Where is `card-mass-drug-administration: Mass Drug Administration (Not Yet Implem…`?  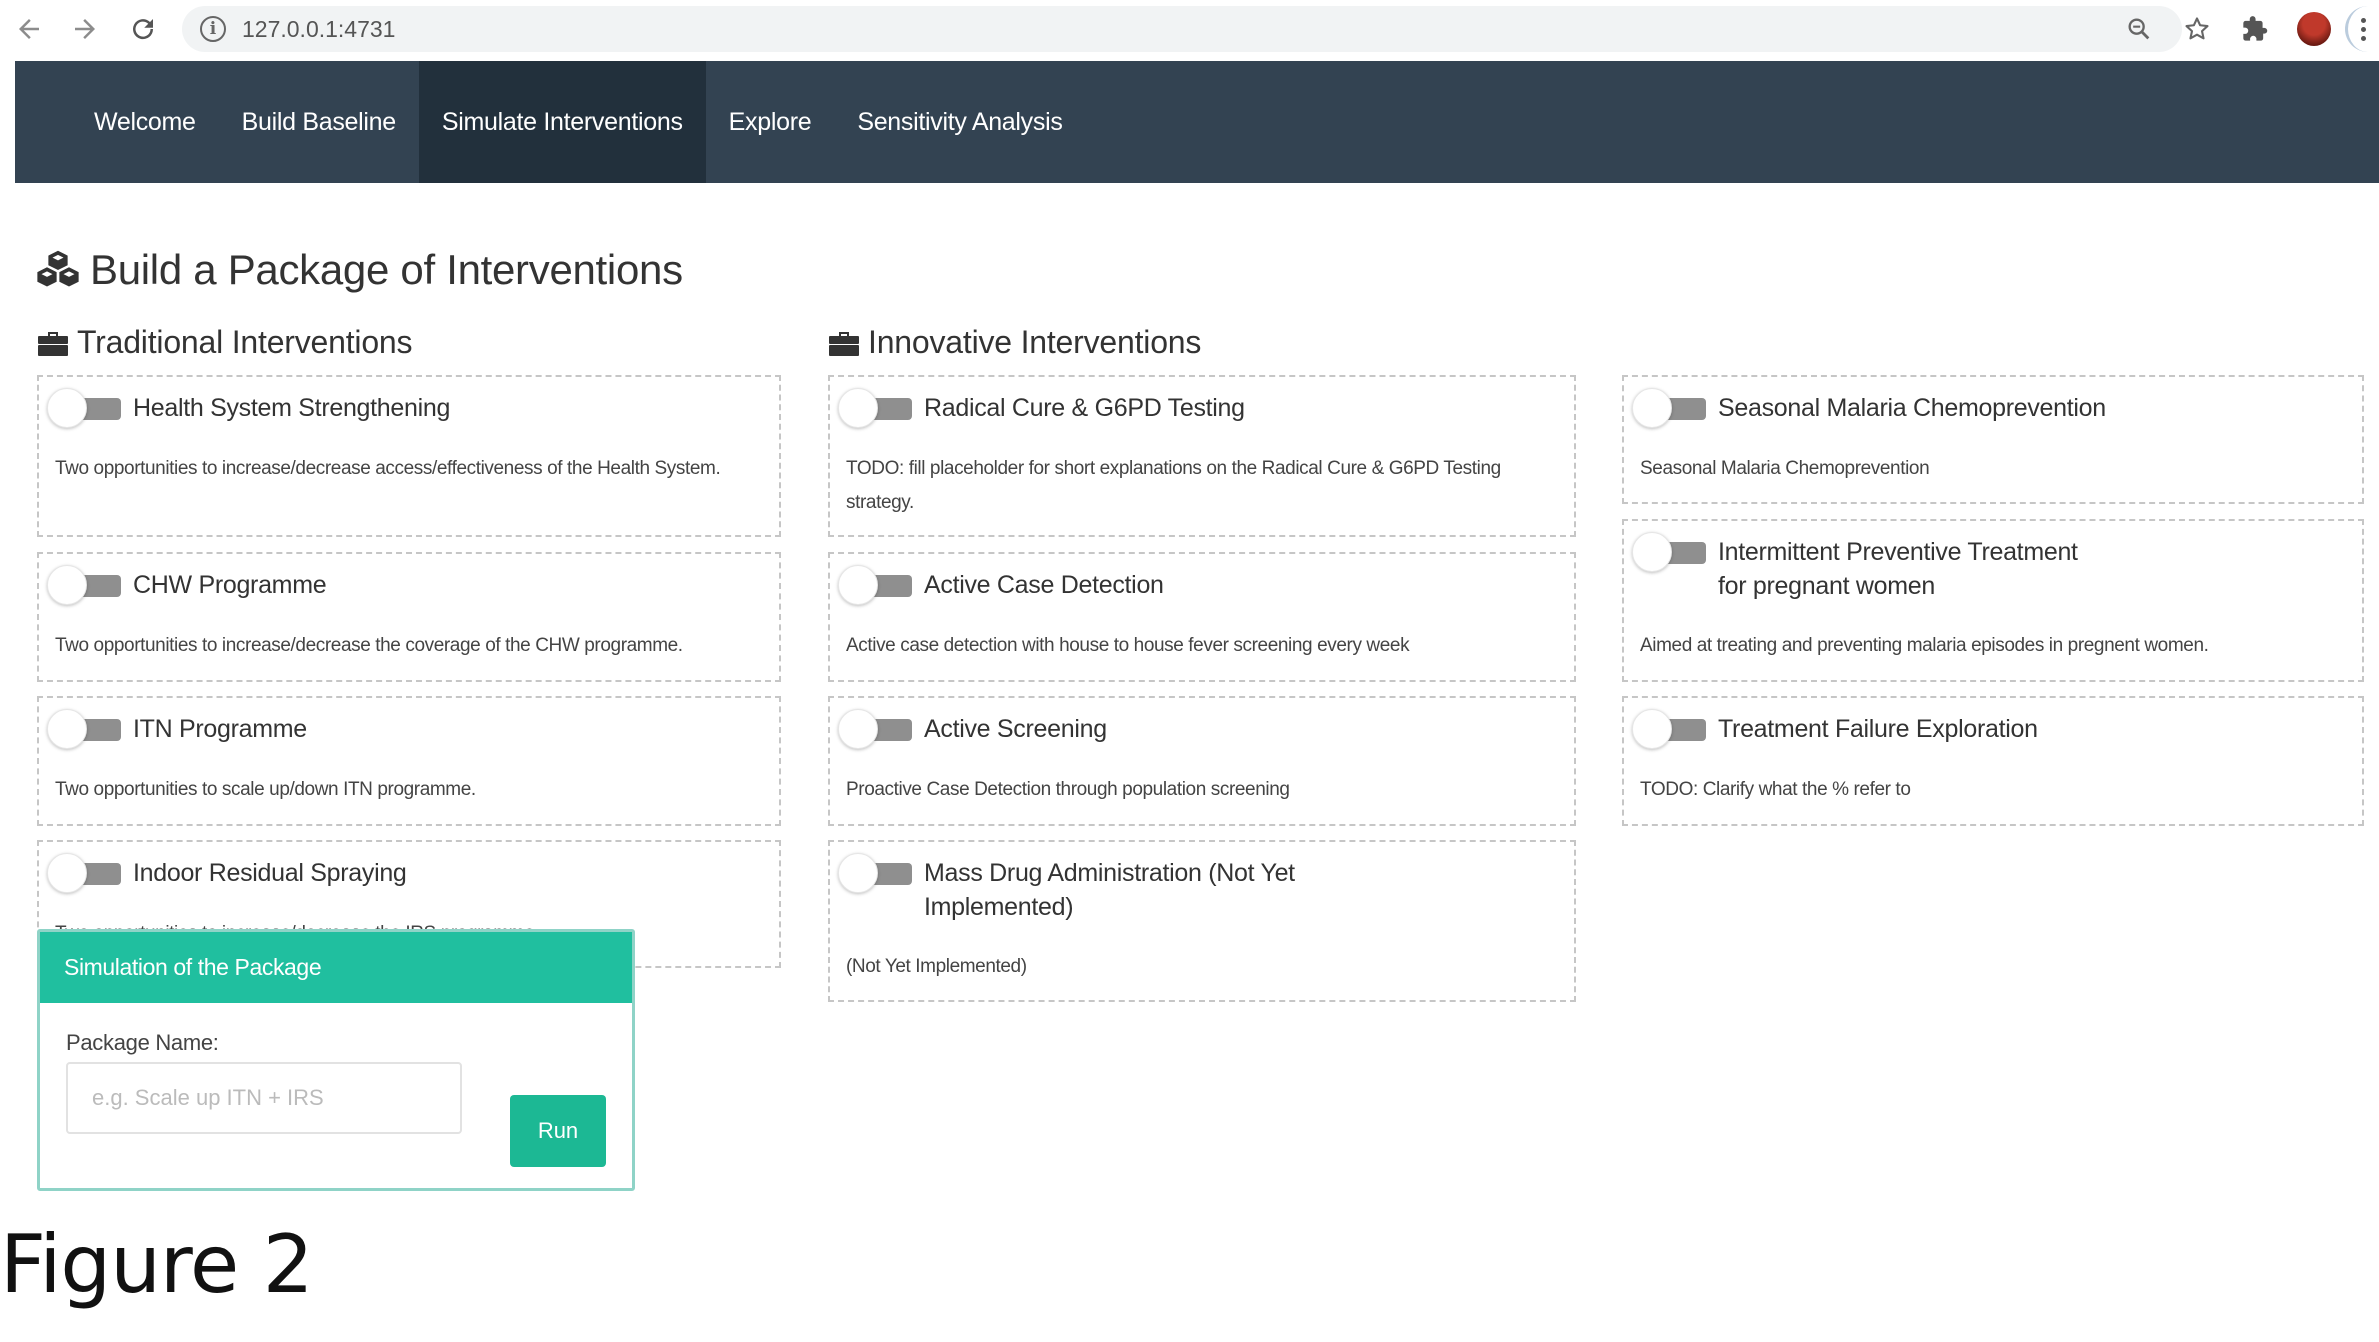 card-mass-drug-administration: Mass Drug Administration (Not Yet Implem… is located at coordinates (1202, 921).